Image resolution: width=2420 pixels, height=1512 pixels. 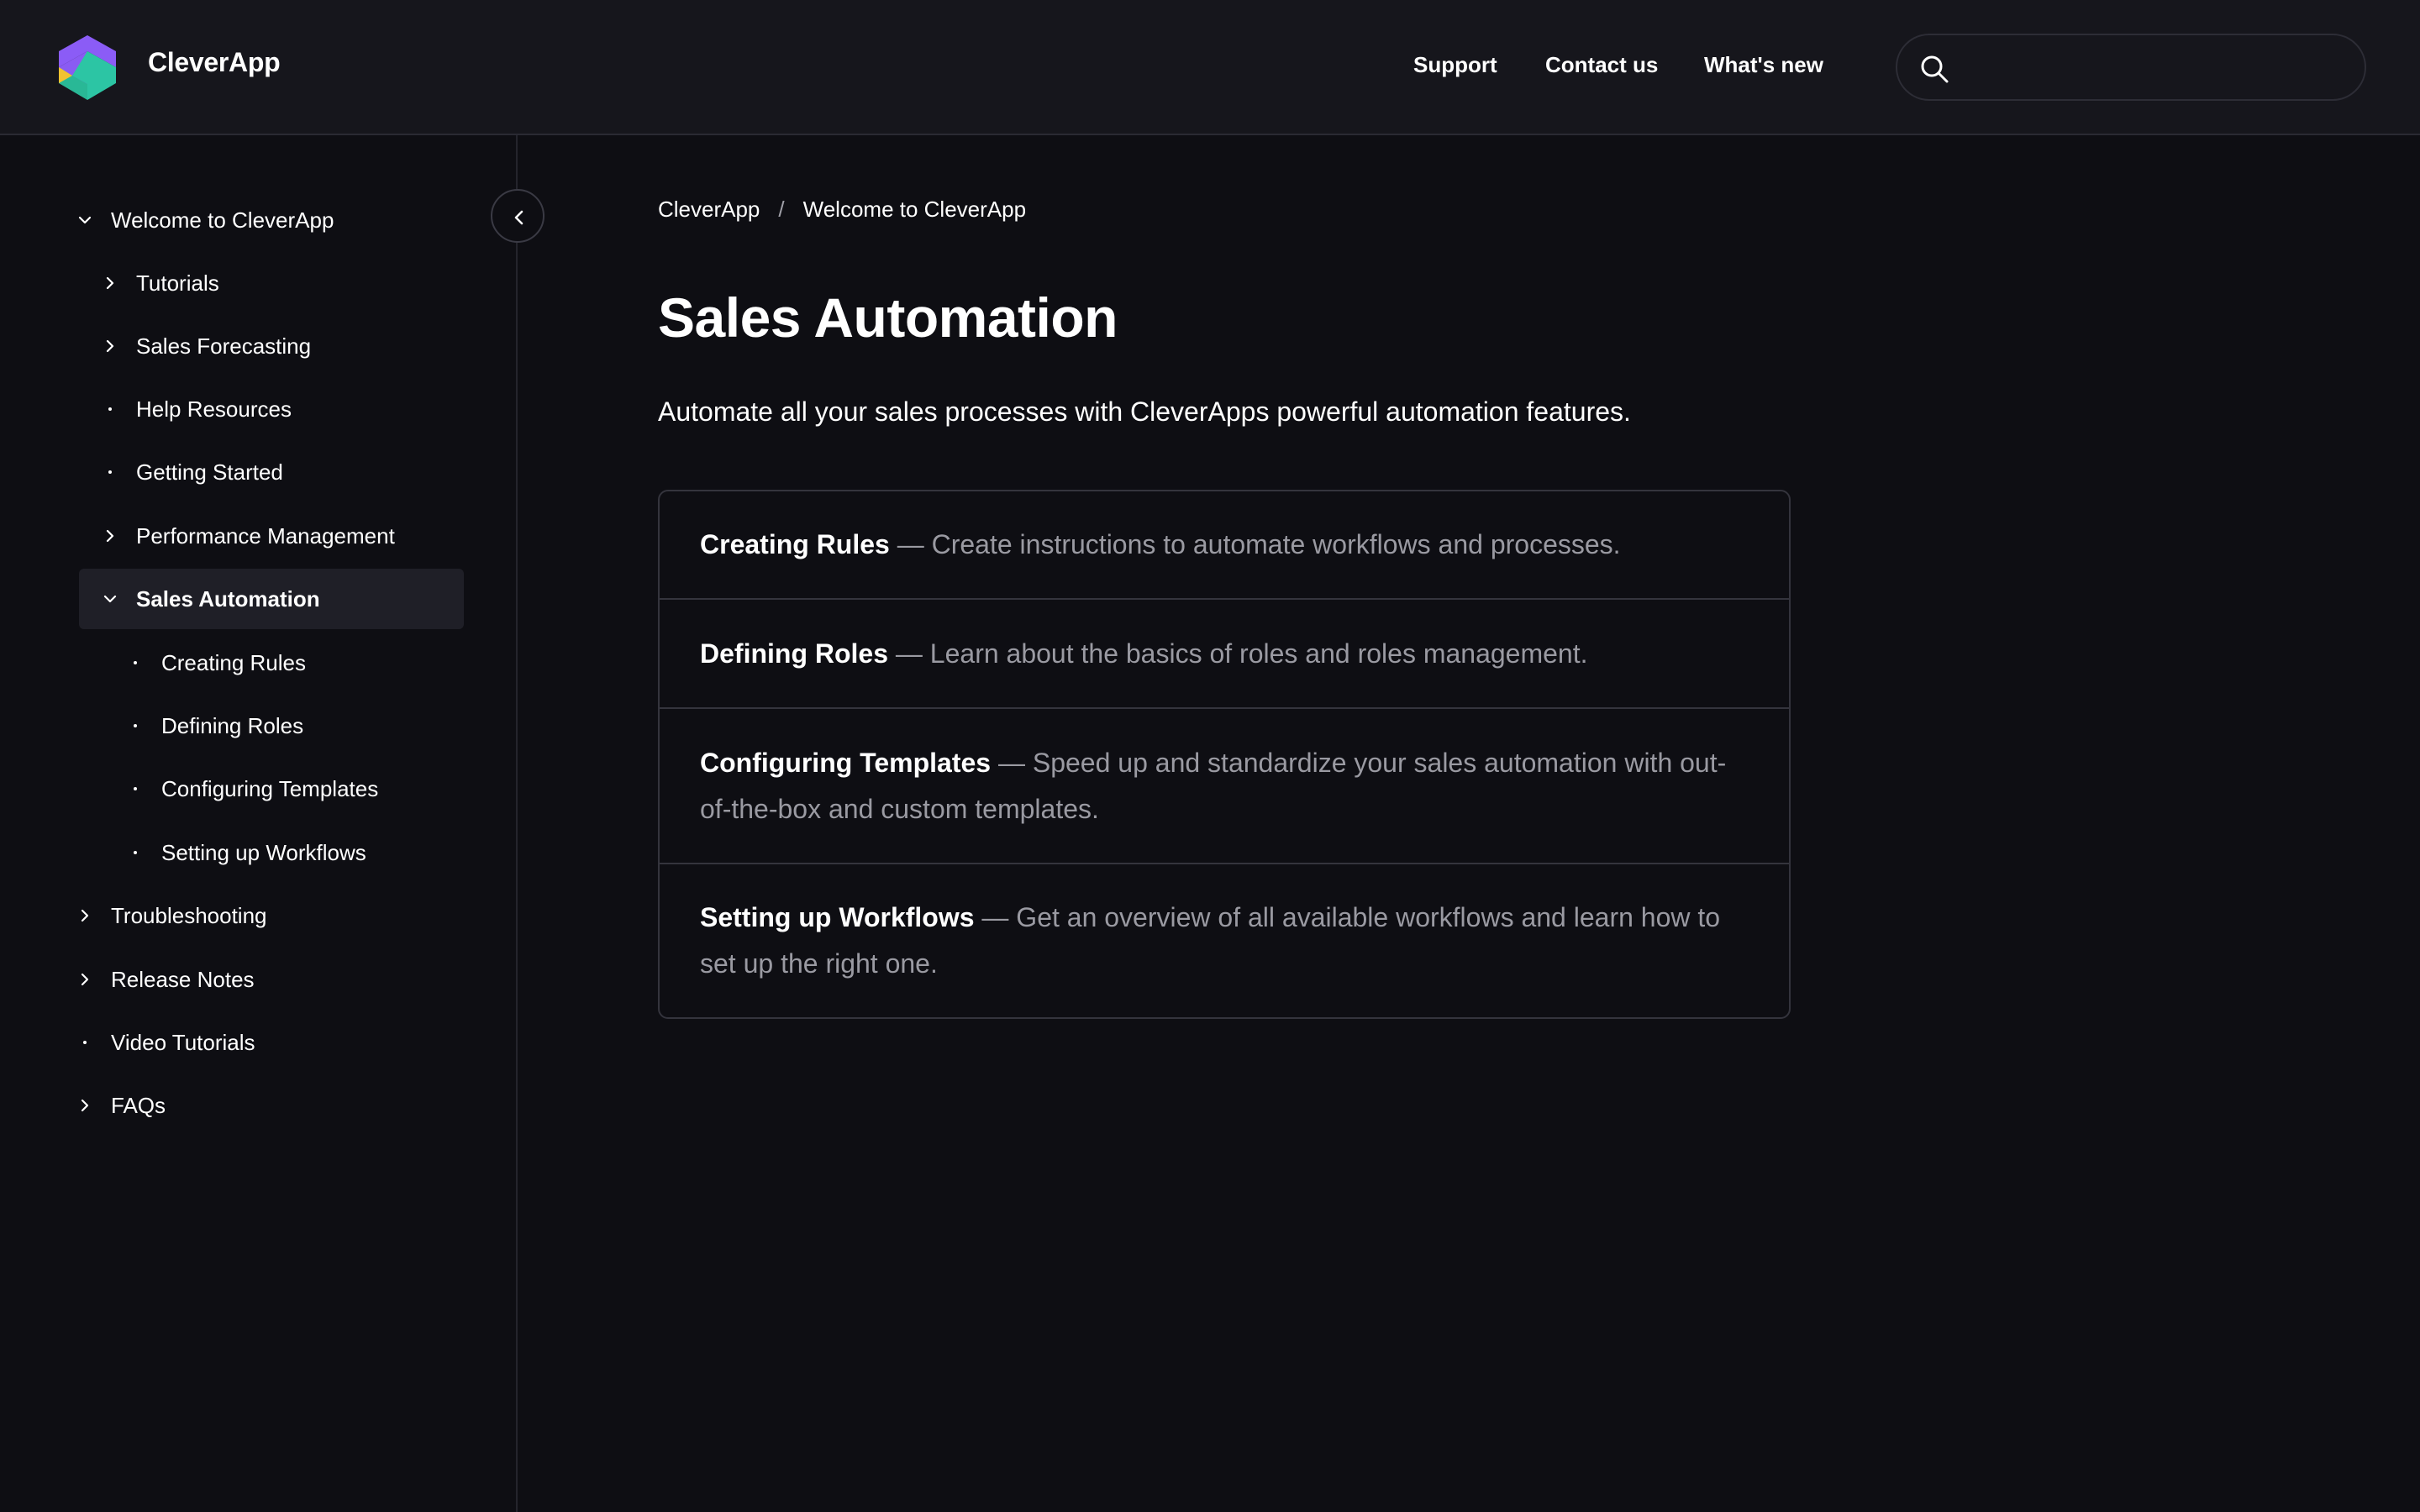 I want to click on sidebar-item-faqs: FAQs, so click(x=268, y=1105).